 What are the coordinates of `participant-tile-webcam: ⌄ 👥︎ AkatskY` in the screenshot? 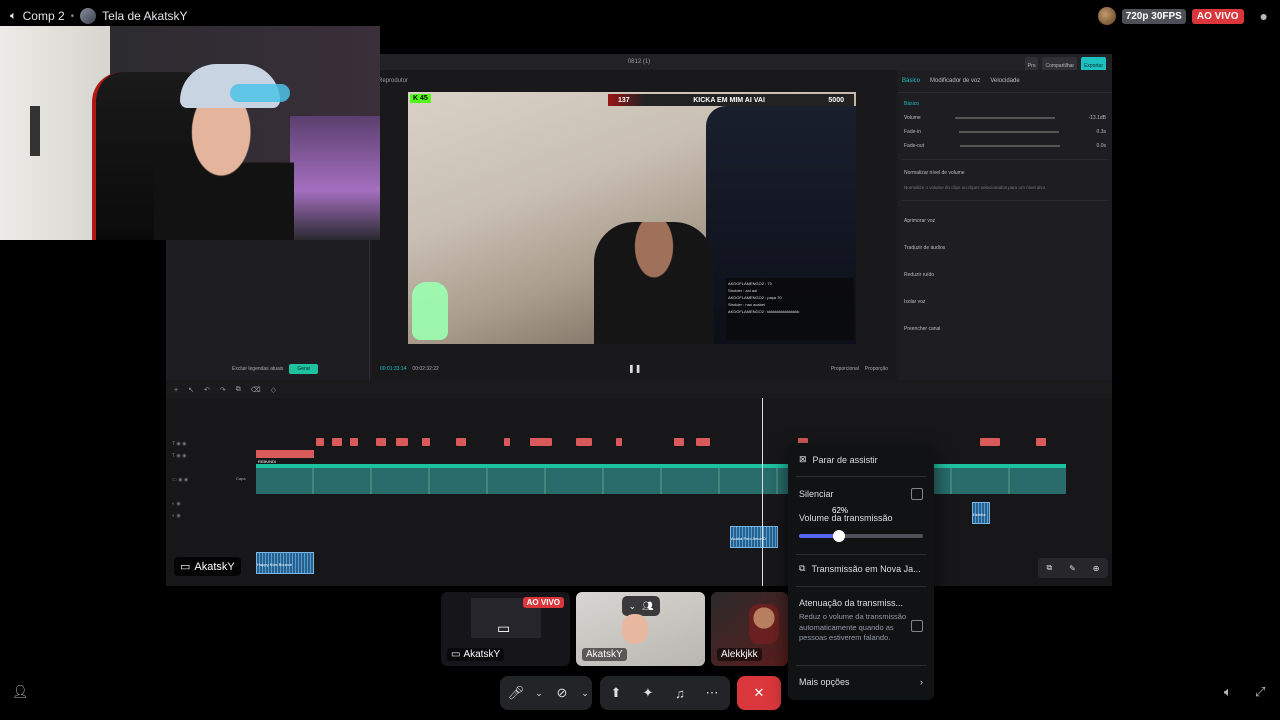 It's located at (640, 629).